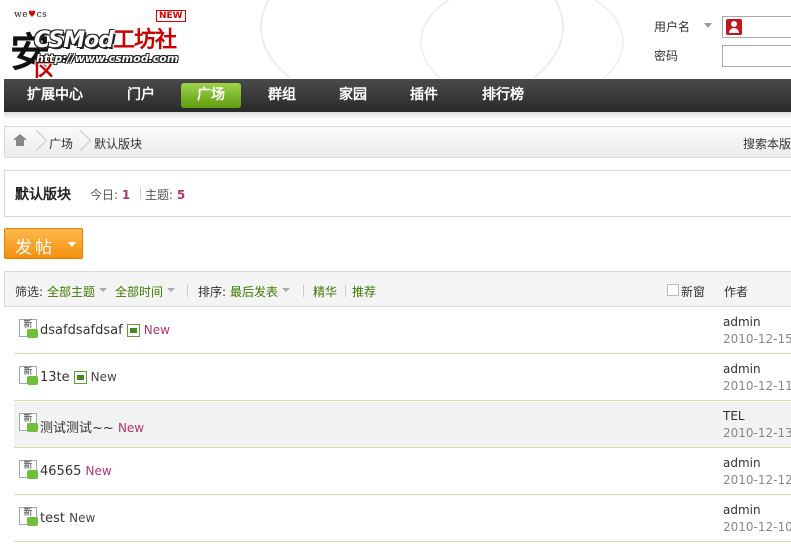 The height and width of the screenshot is (553, 791). I want to click on password-input, so click(756, 56).